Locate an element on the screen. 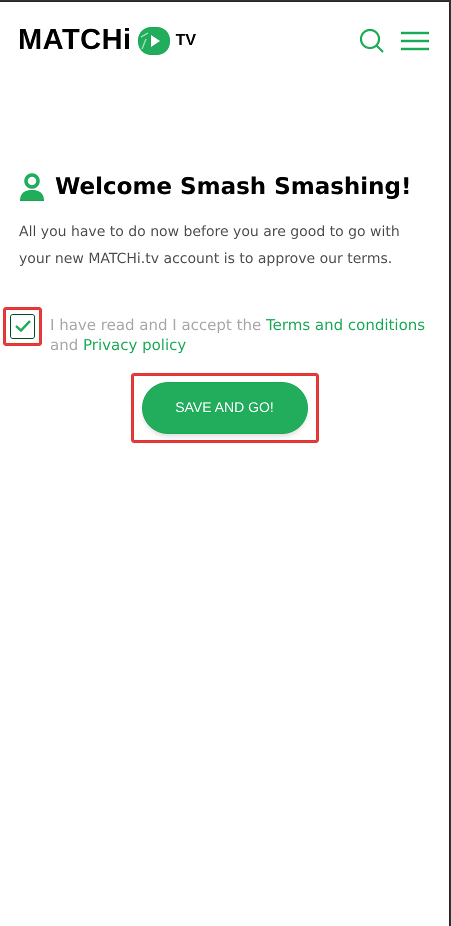 The height and width of the screenshot is (926, 451). play-logo-icon is located at coordinates (154, 40).